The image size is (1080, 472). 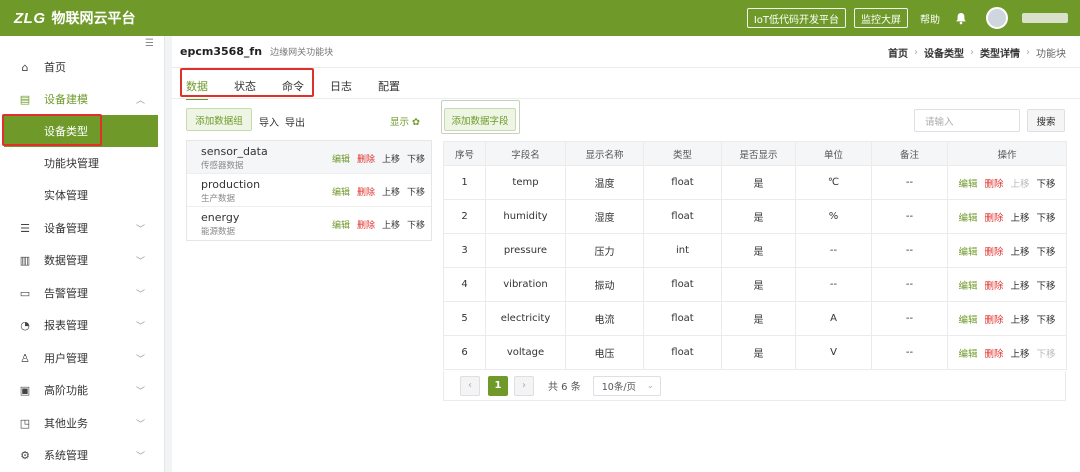 I want to click on username-blurred, so click(x=1045, y=18).